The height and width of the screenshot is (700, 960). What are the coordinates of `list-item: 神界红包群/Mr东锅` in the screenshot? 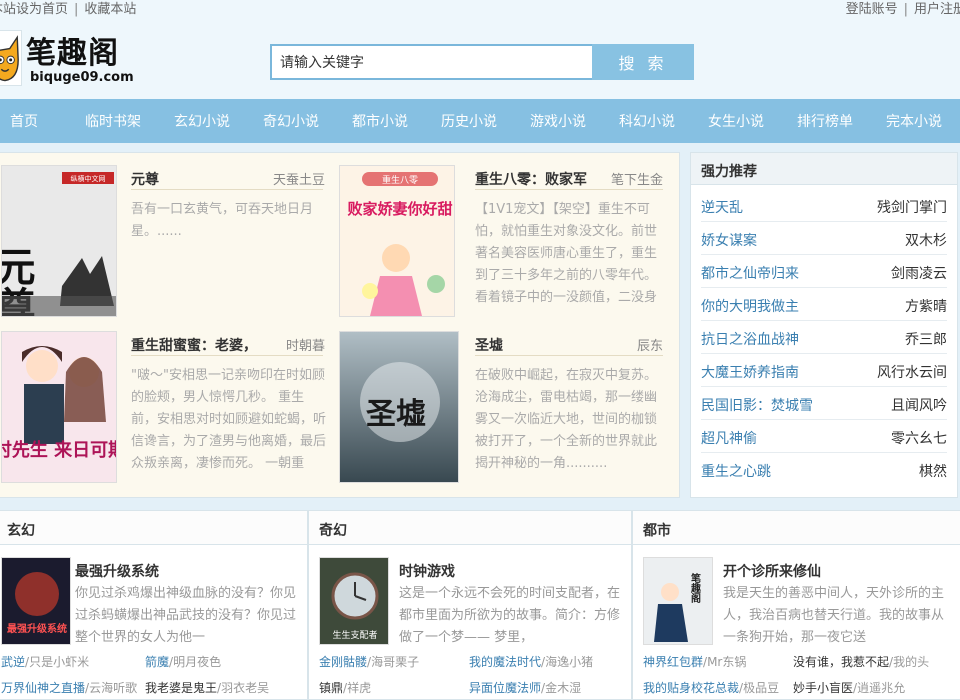 It's located at (695, 662).